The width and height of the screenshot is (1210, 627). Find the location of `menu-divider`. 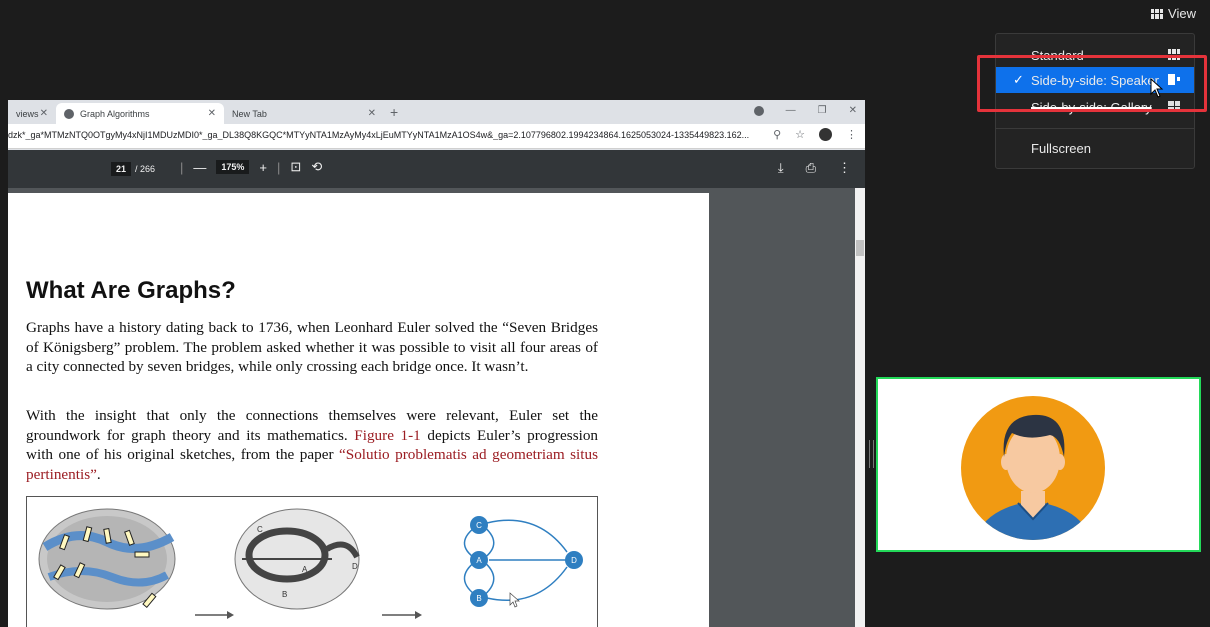

menu-divider is located at coordinates (1095, 128).